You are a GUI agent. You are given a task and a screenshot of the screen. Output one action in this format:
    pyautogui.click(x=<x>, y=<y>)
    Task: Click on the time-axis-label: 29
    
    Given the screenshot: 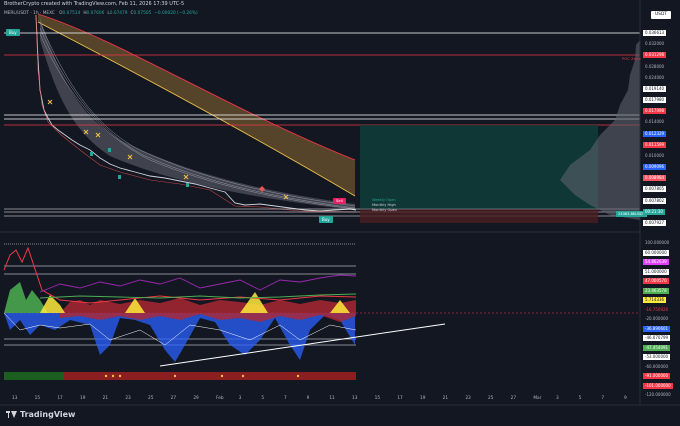 What is the action you would take?
    pyautogui.click(x=196, y=398)
    